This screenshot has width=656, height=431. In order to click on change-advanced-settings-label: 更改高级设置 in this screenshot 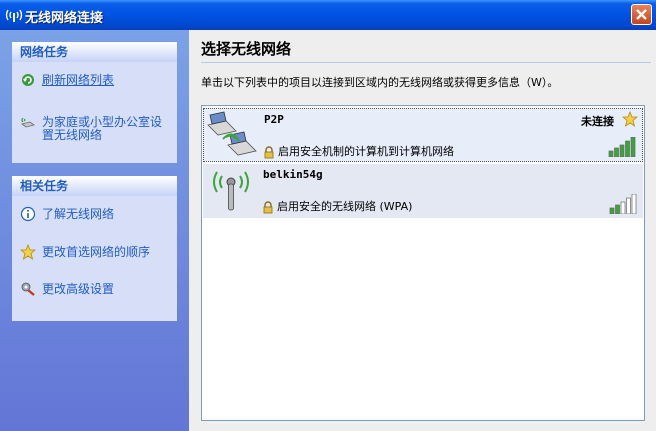, I will do `click(78, 289)`.